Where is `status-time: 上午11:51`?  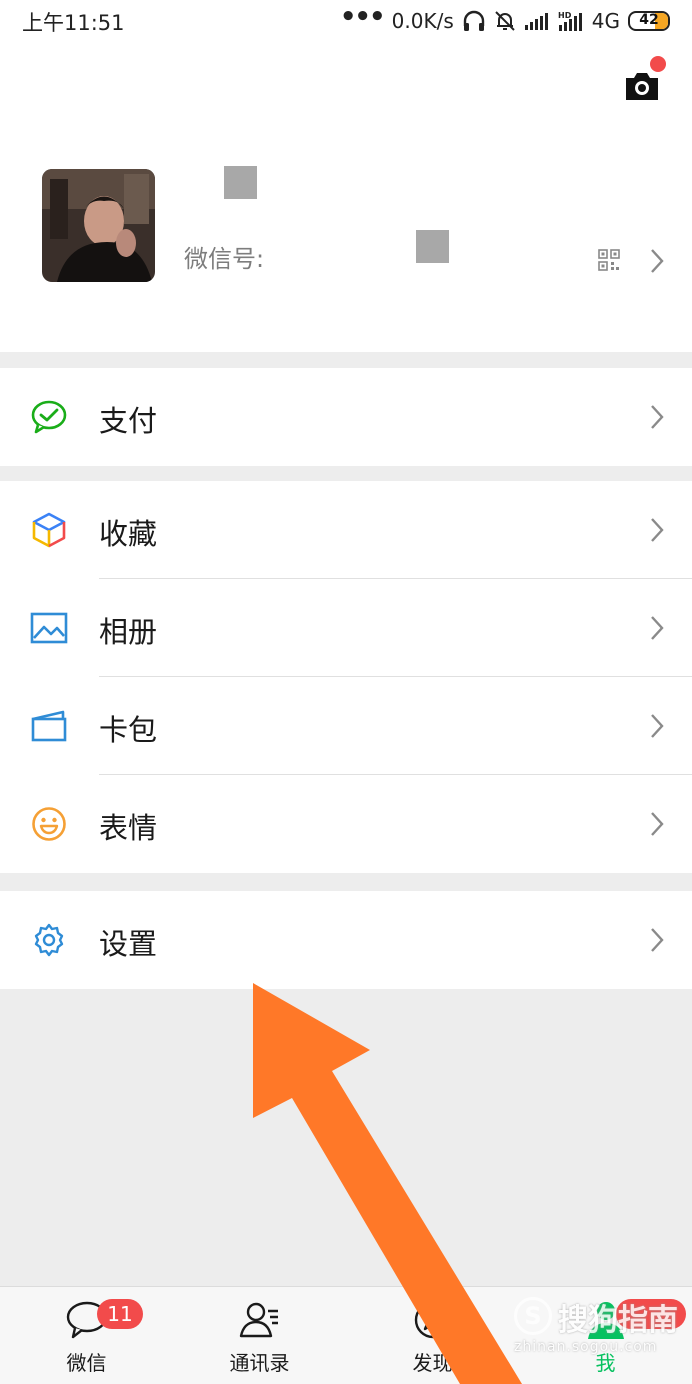 status-time: 上午11:51 is located at coordinates (73, 23).